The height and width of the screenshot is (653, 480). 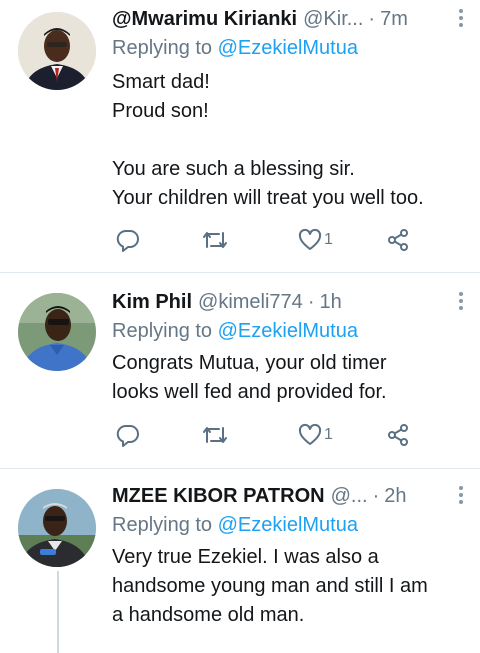 What do you see at coordinates (250, 302) in the screenshot?
I see `user-handle: @kimeli774` at bounding box center [250, 302].